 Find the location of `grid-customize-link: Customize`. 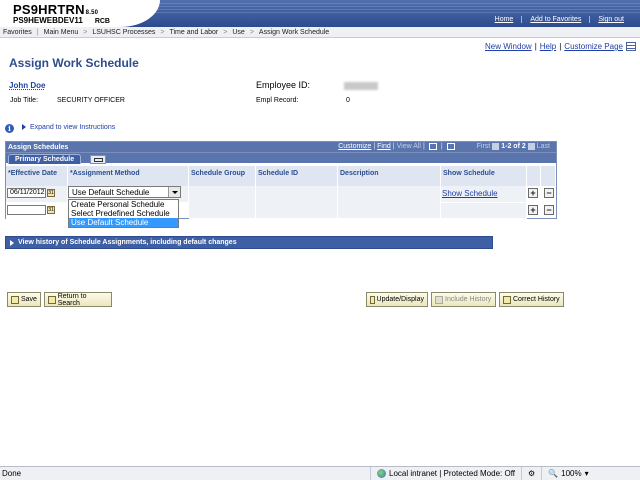

grid-customize-link: Customize is located at coordinates (354, 146).